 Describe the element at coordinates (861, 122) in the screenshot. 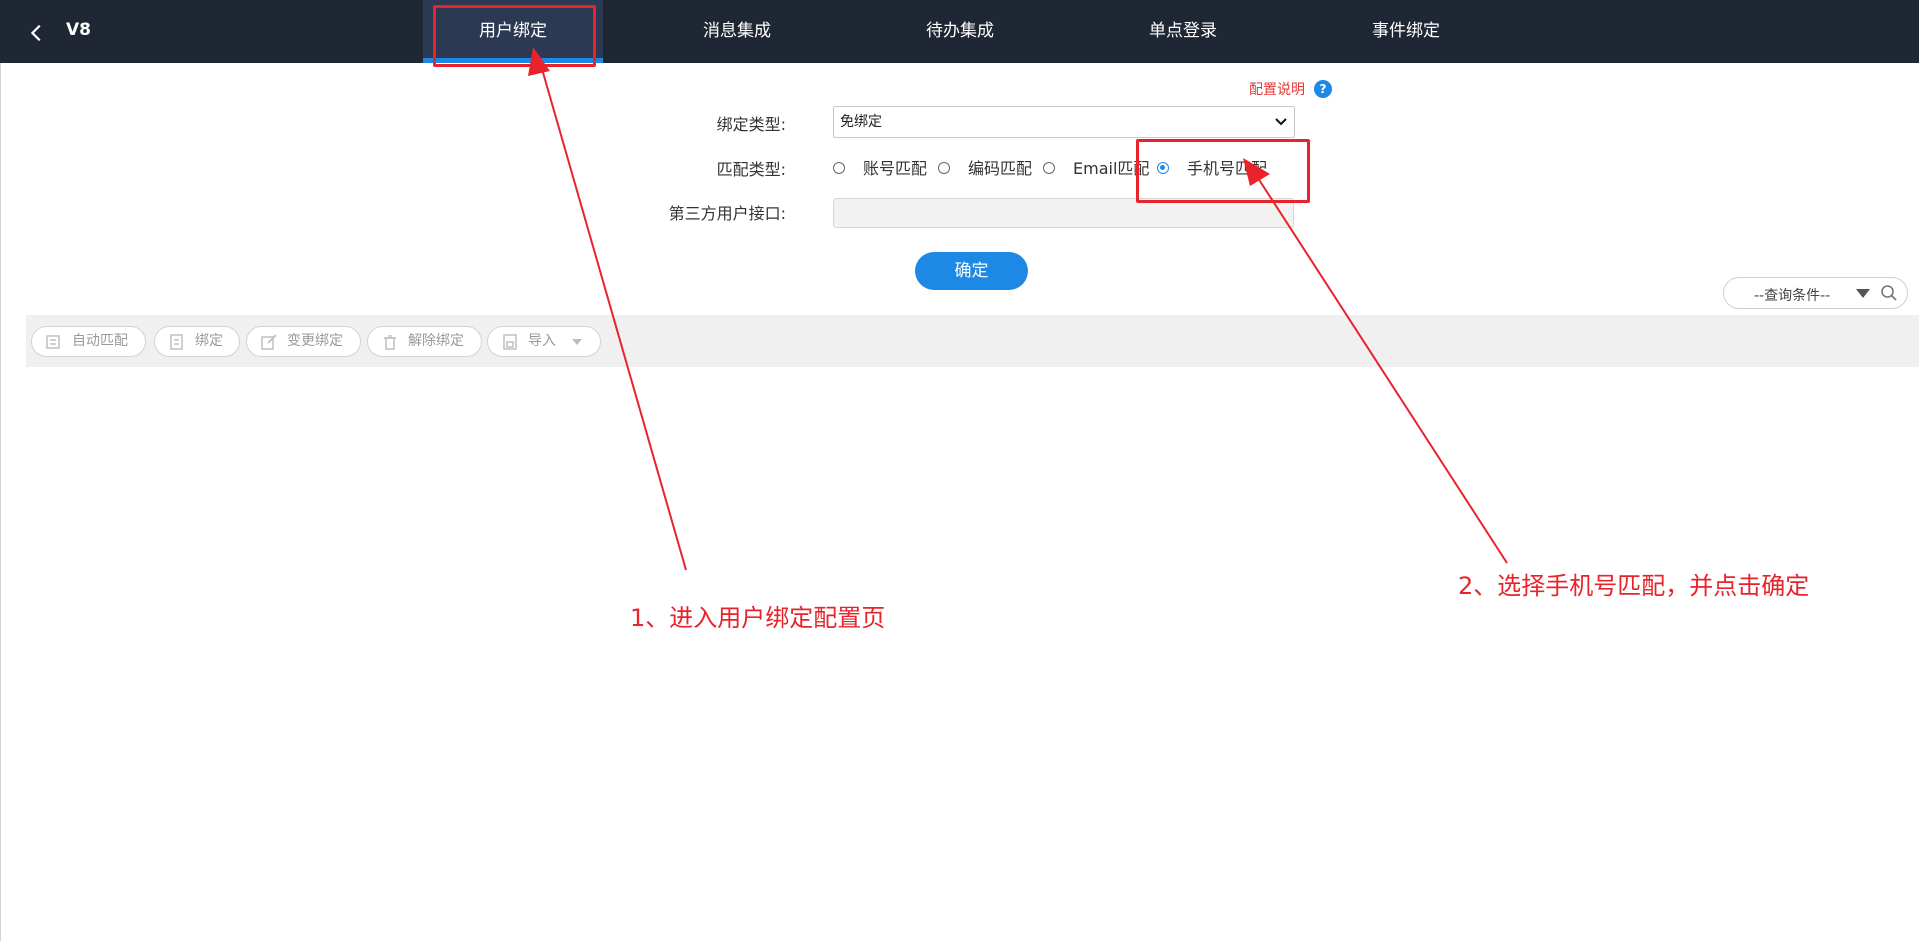

I see `bind-type-value: 免绑定` at that location.